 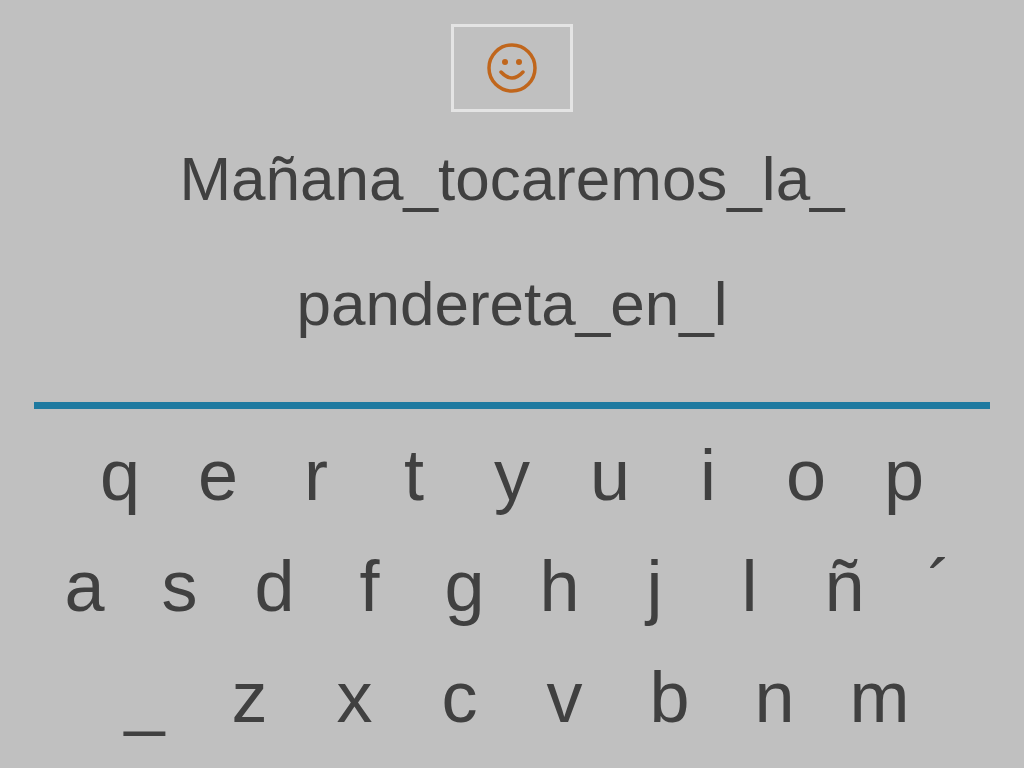 What do you see at coordinates (749, 585) in the screenshot?
I see `key: l` at bounding box center [749, 585].